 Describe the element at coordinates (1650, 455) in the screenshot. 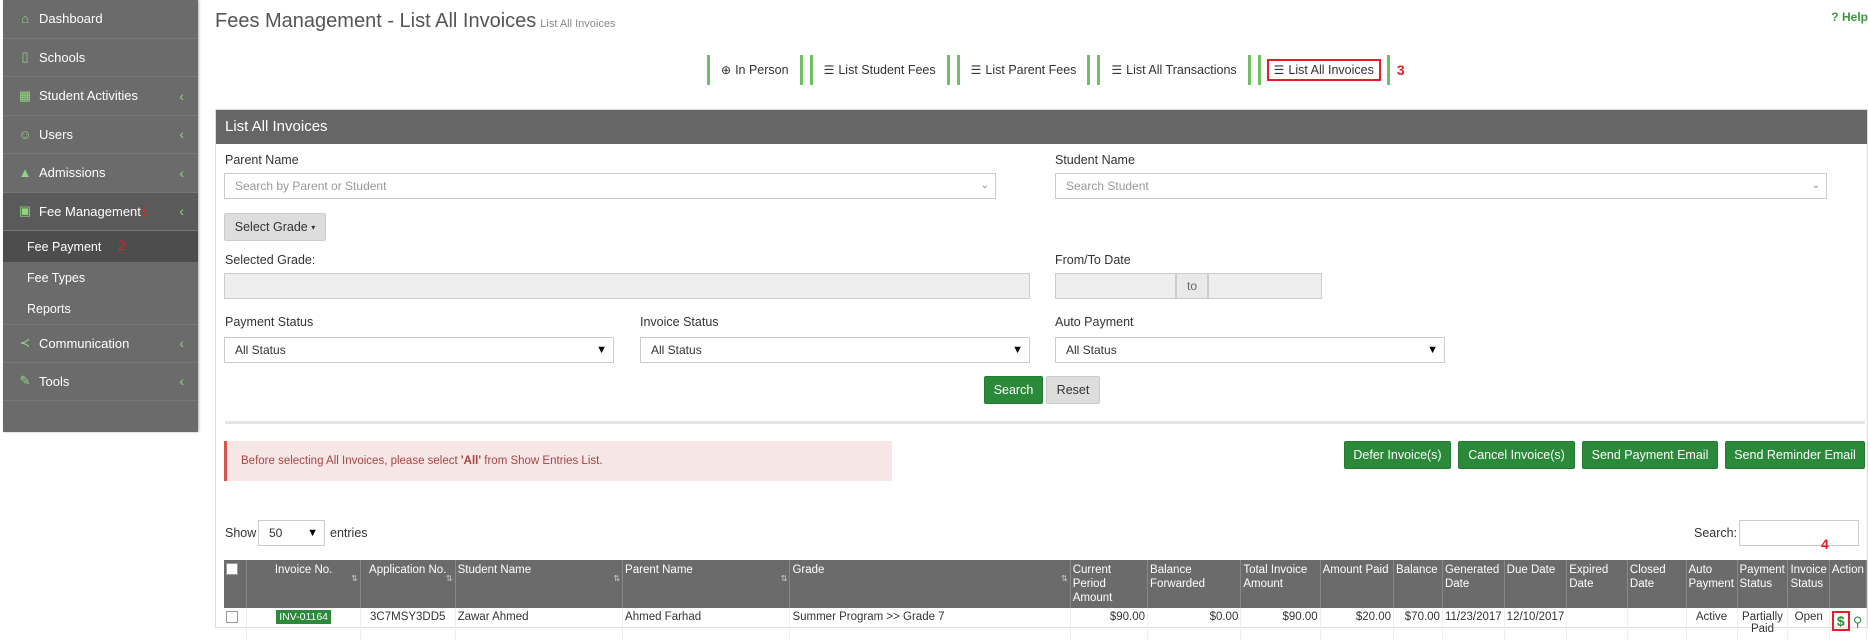

I see `send-payment-email-button: Send Payment Email` at that location.